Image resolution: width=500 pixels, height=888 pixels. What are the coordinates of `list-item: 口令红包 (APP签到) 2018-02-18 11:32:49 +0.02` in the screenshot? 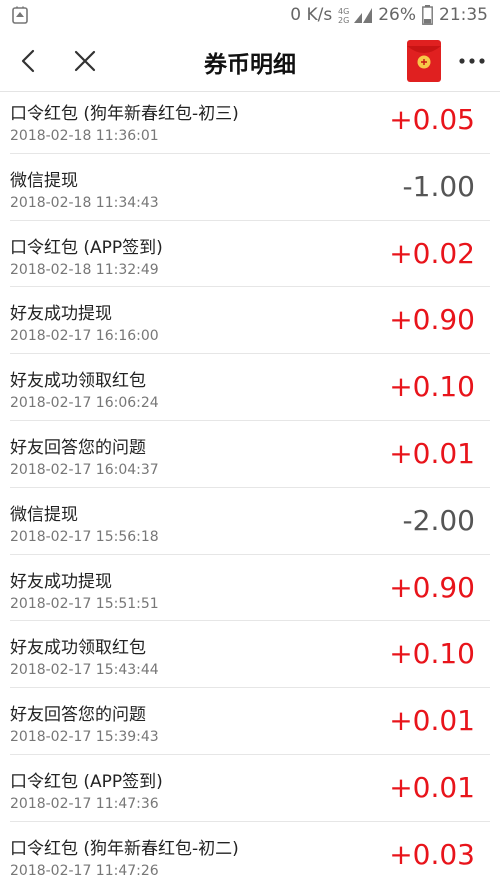 It's located at (250, 254).